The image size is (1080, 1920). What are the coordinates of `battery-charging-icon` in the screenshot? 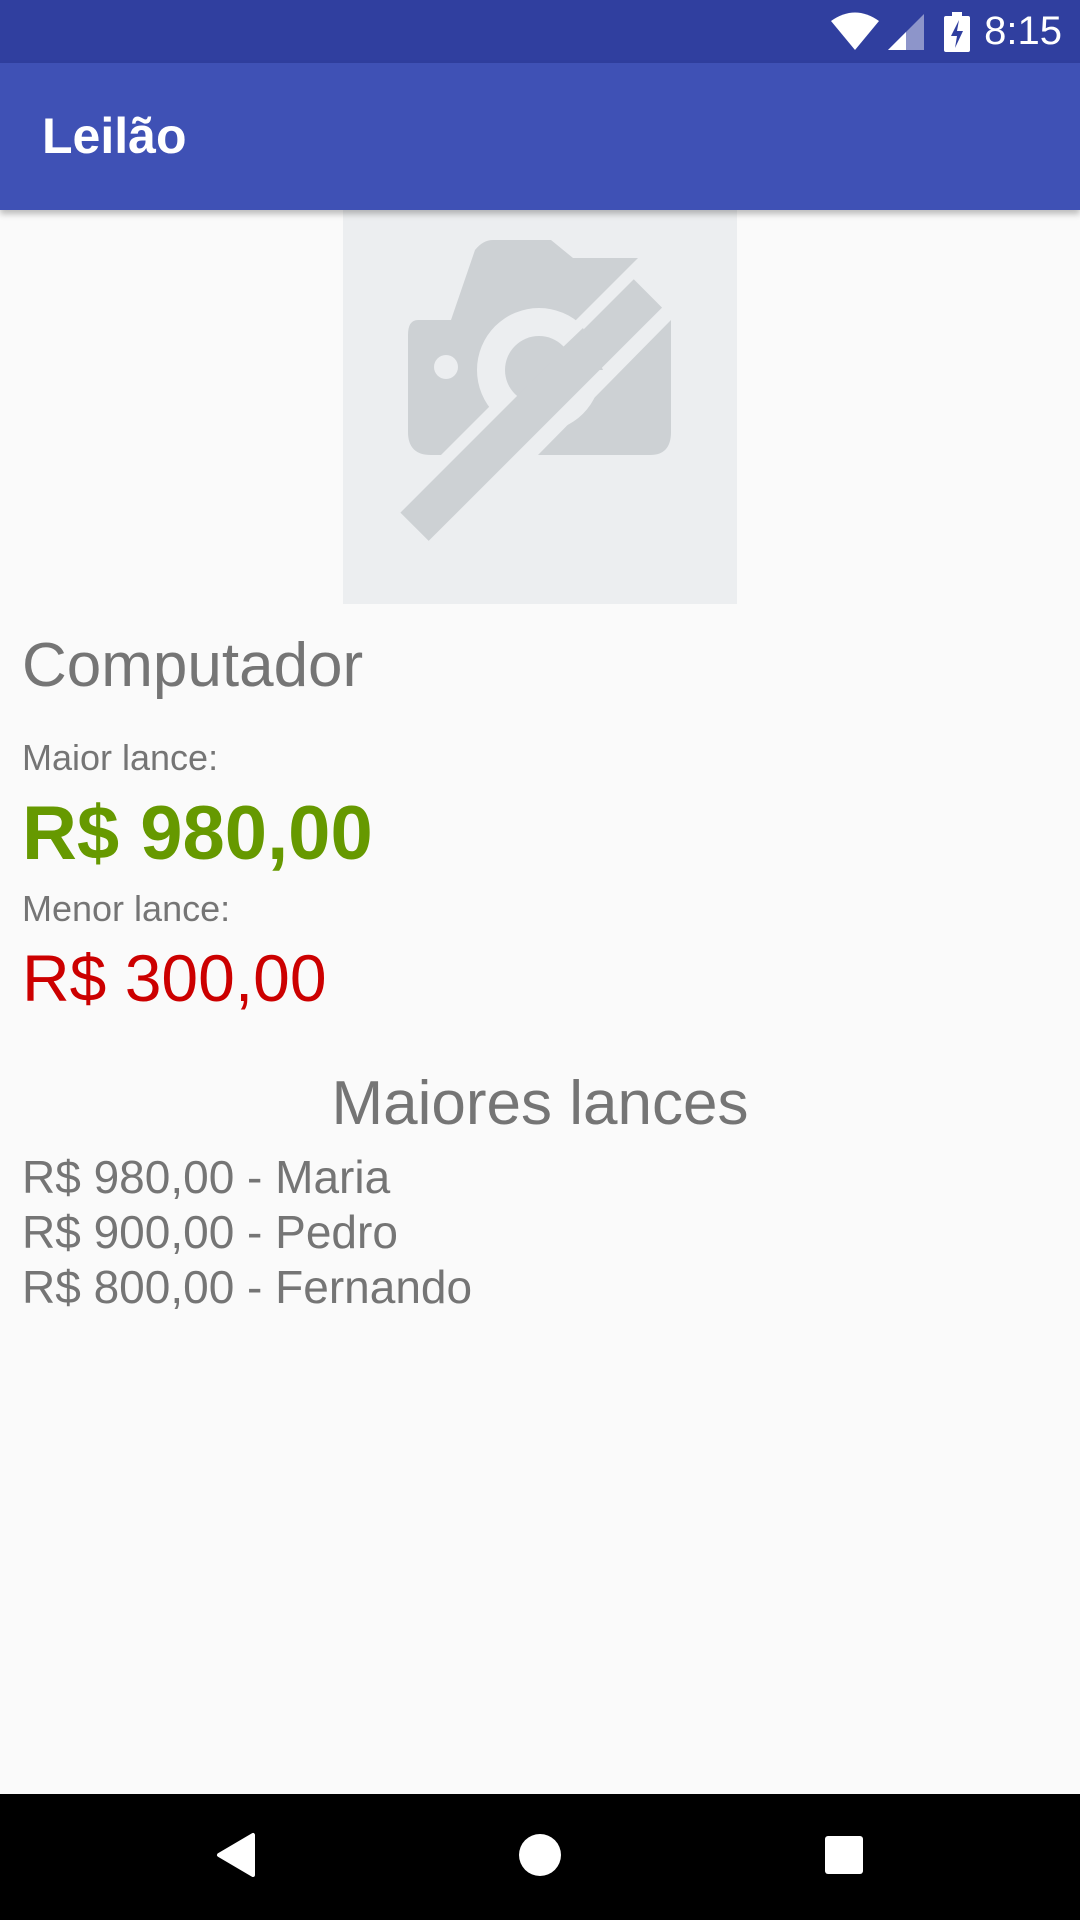 It's located at (957, 31).